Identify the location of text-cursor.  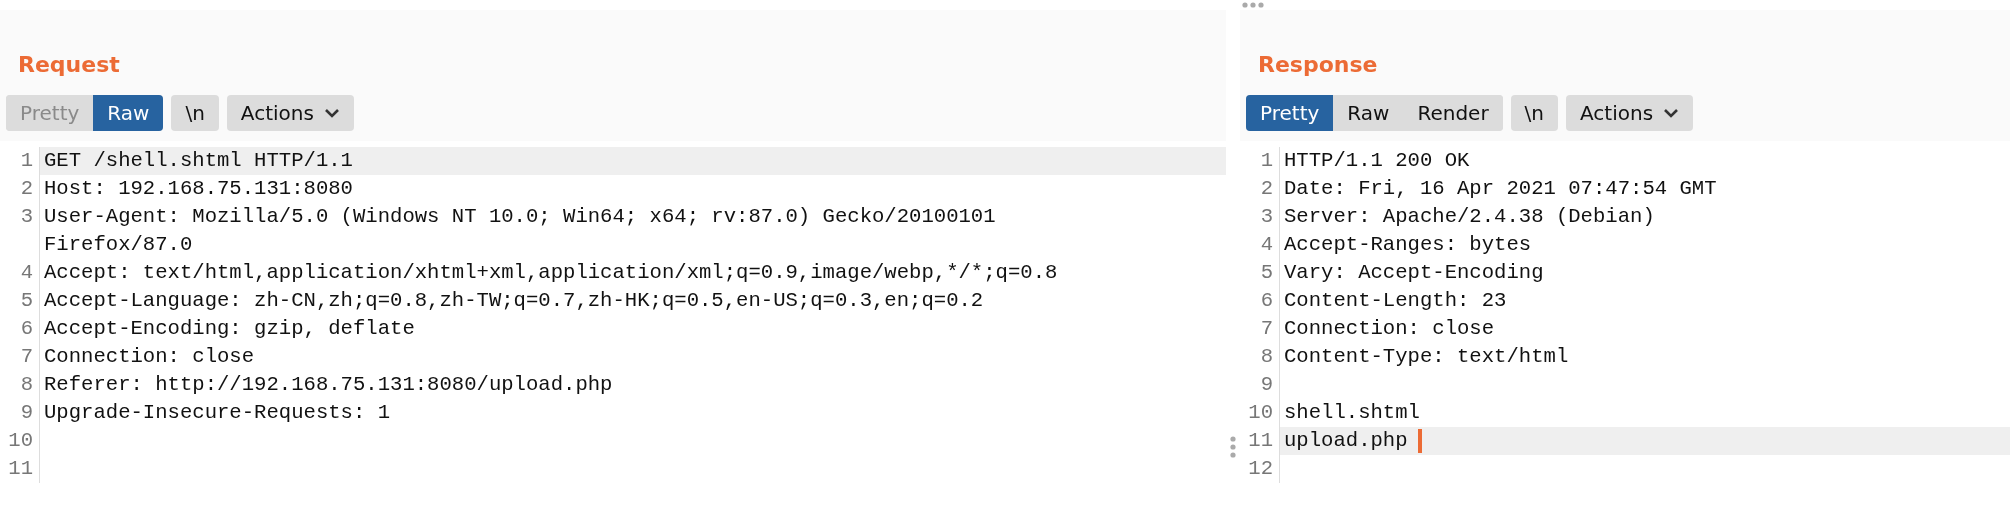
(1419, 441).